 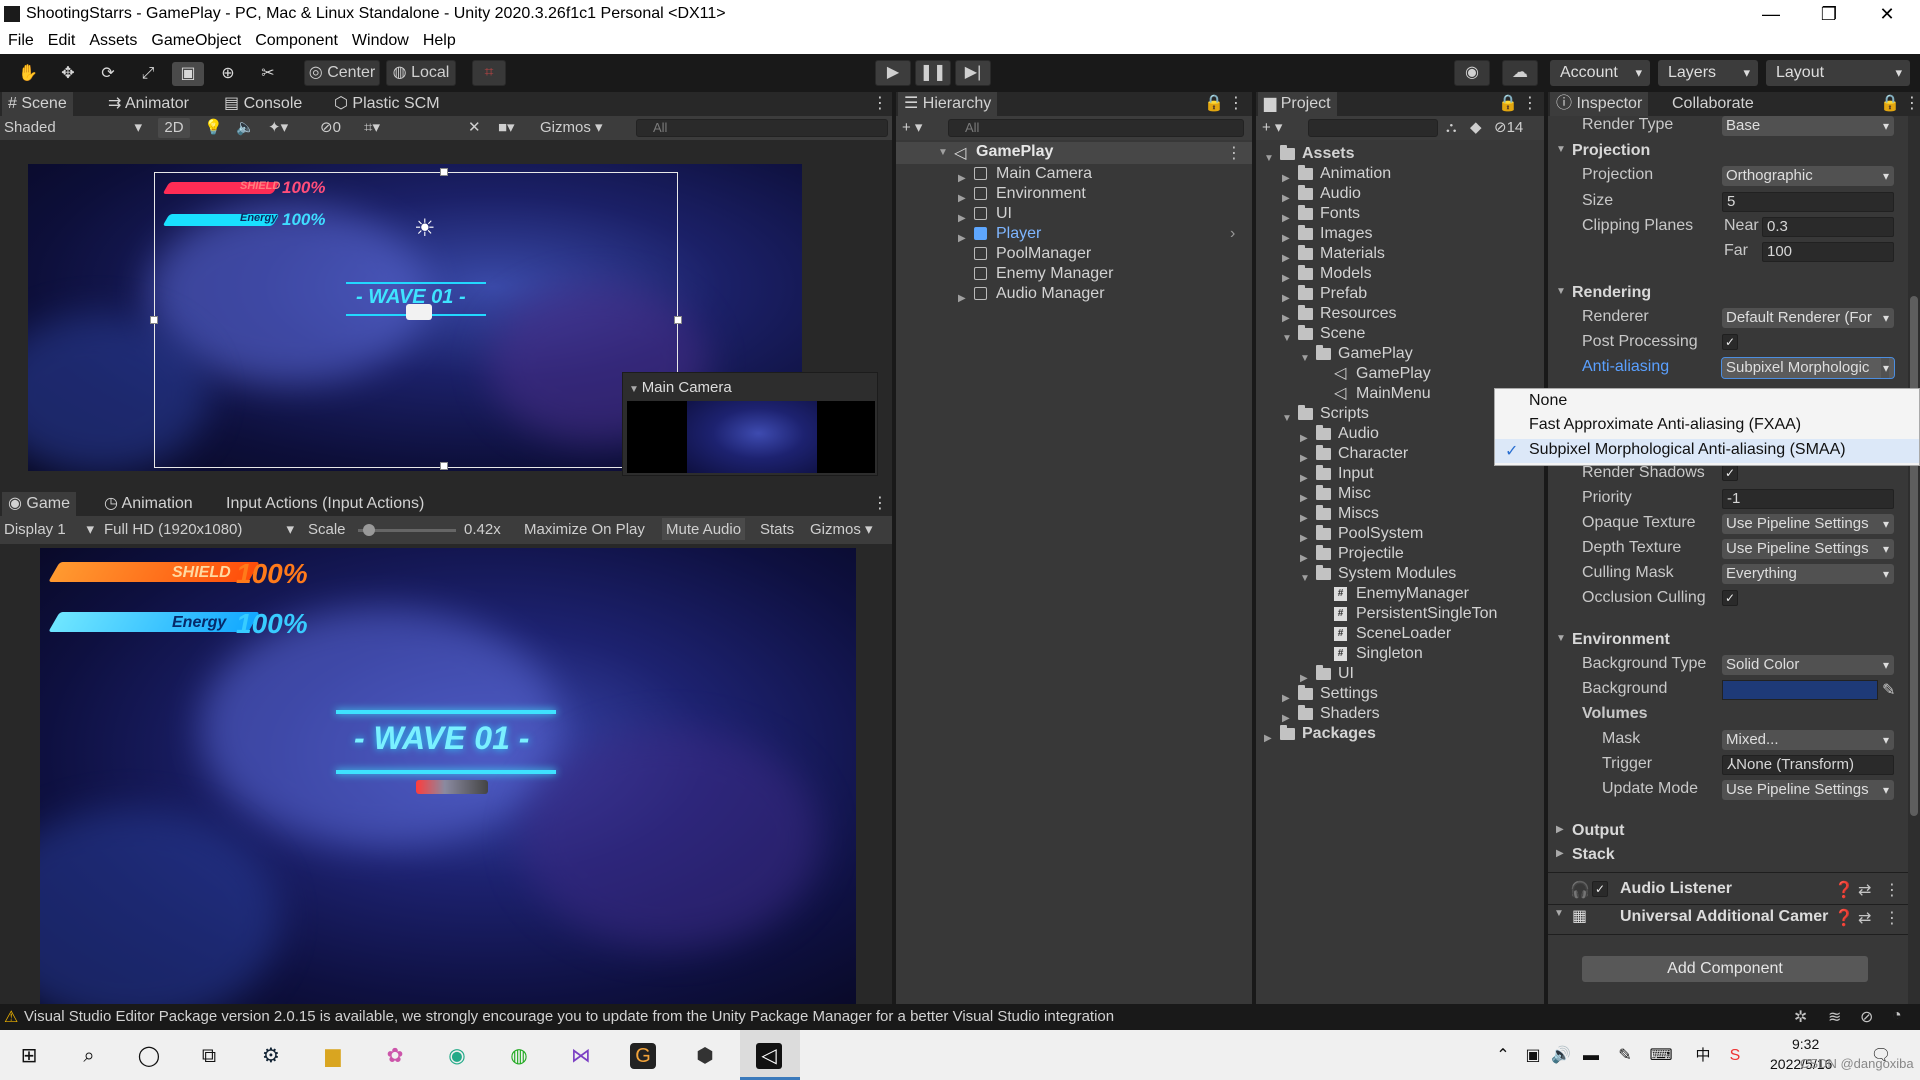 I want to click on prefab-open-icon: ›, so click(x=1232, y=234).